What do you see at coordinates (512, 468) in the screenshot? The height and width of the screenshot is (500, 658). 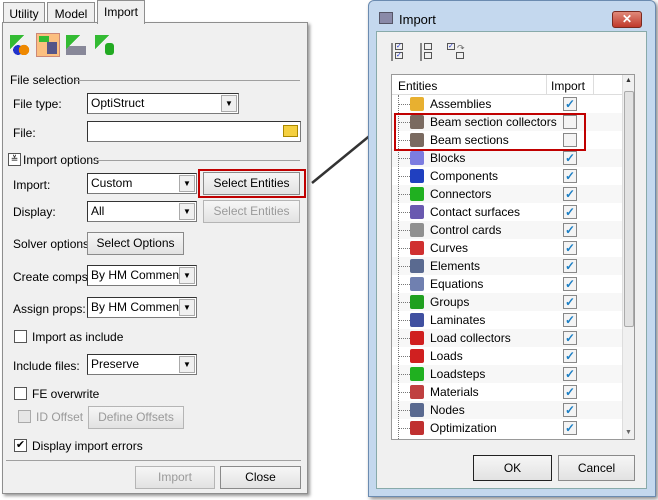 I see `ok-button: OK` at bounding box center [512, 468].